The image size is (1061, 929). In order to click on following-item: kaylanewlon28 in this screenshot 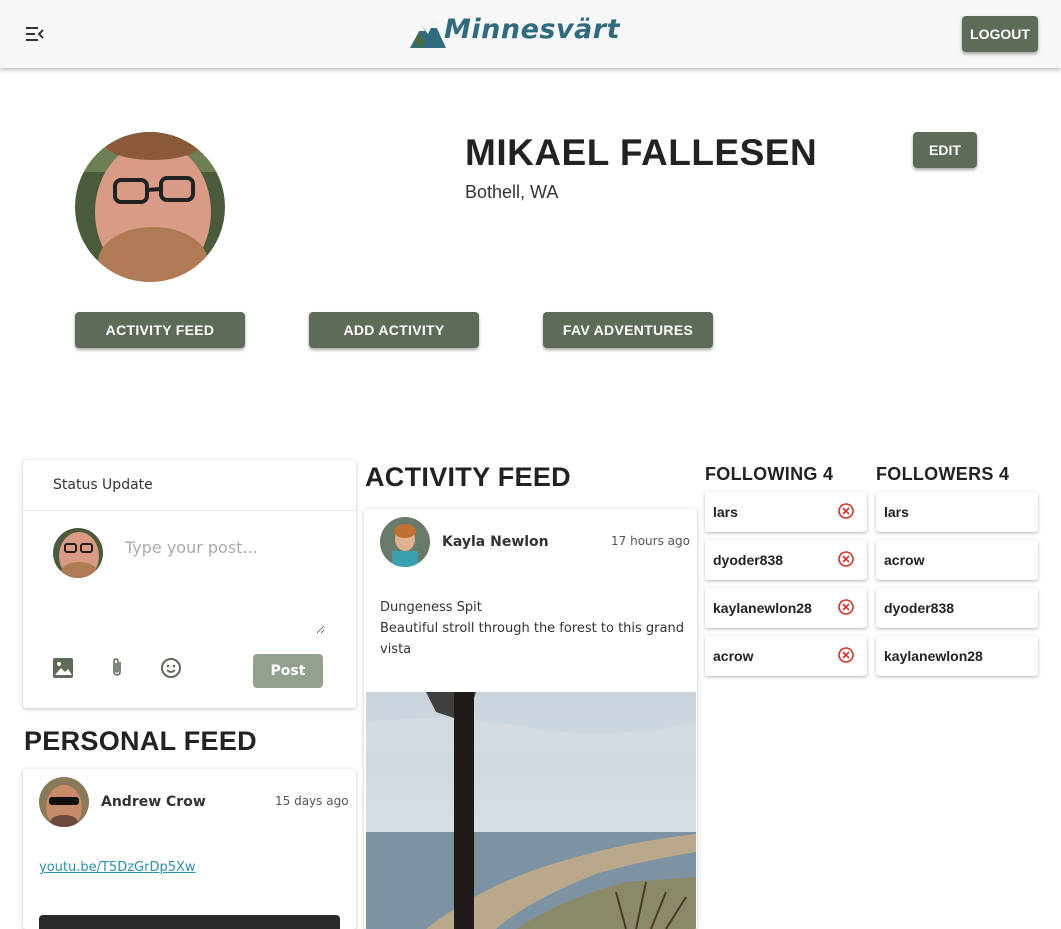, I will do `click(786, 608)`.